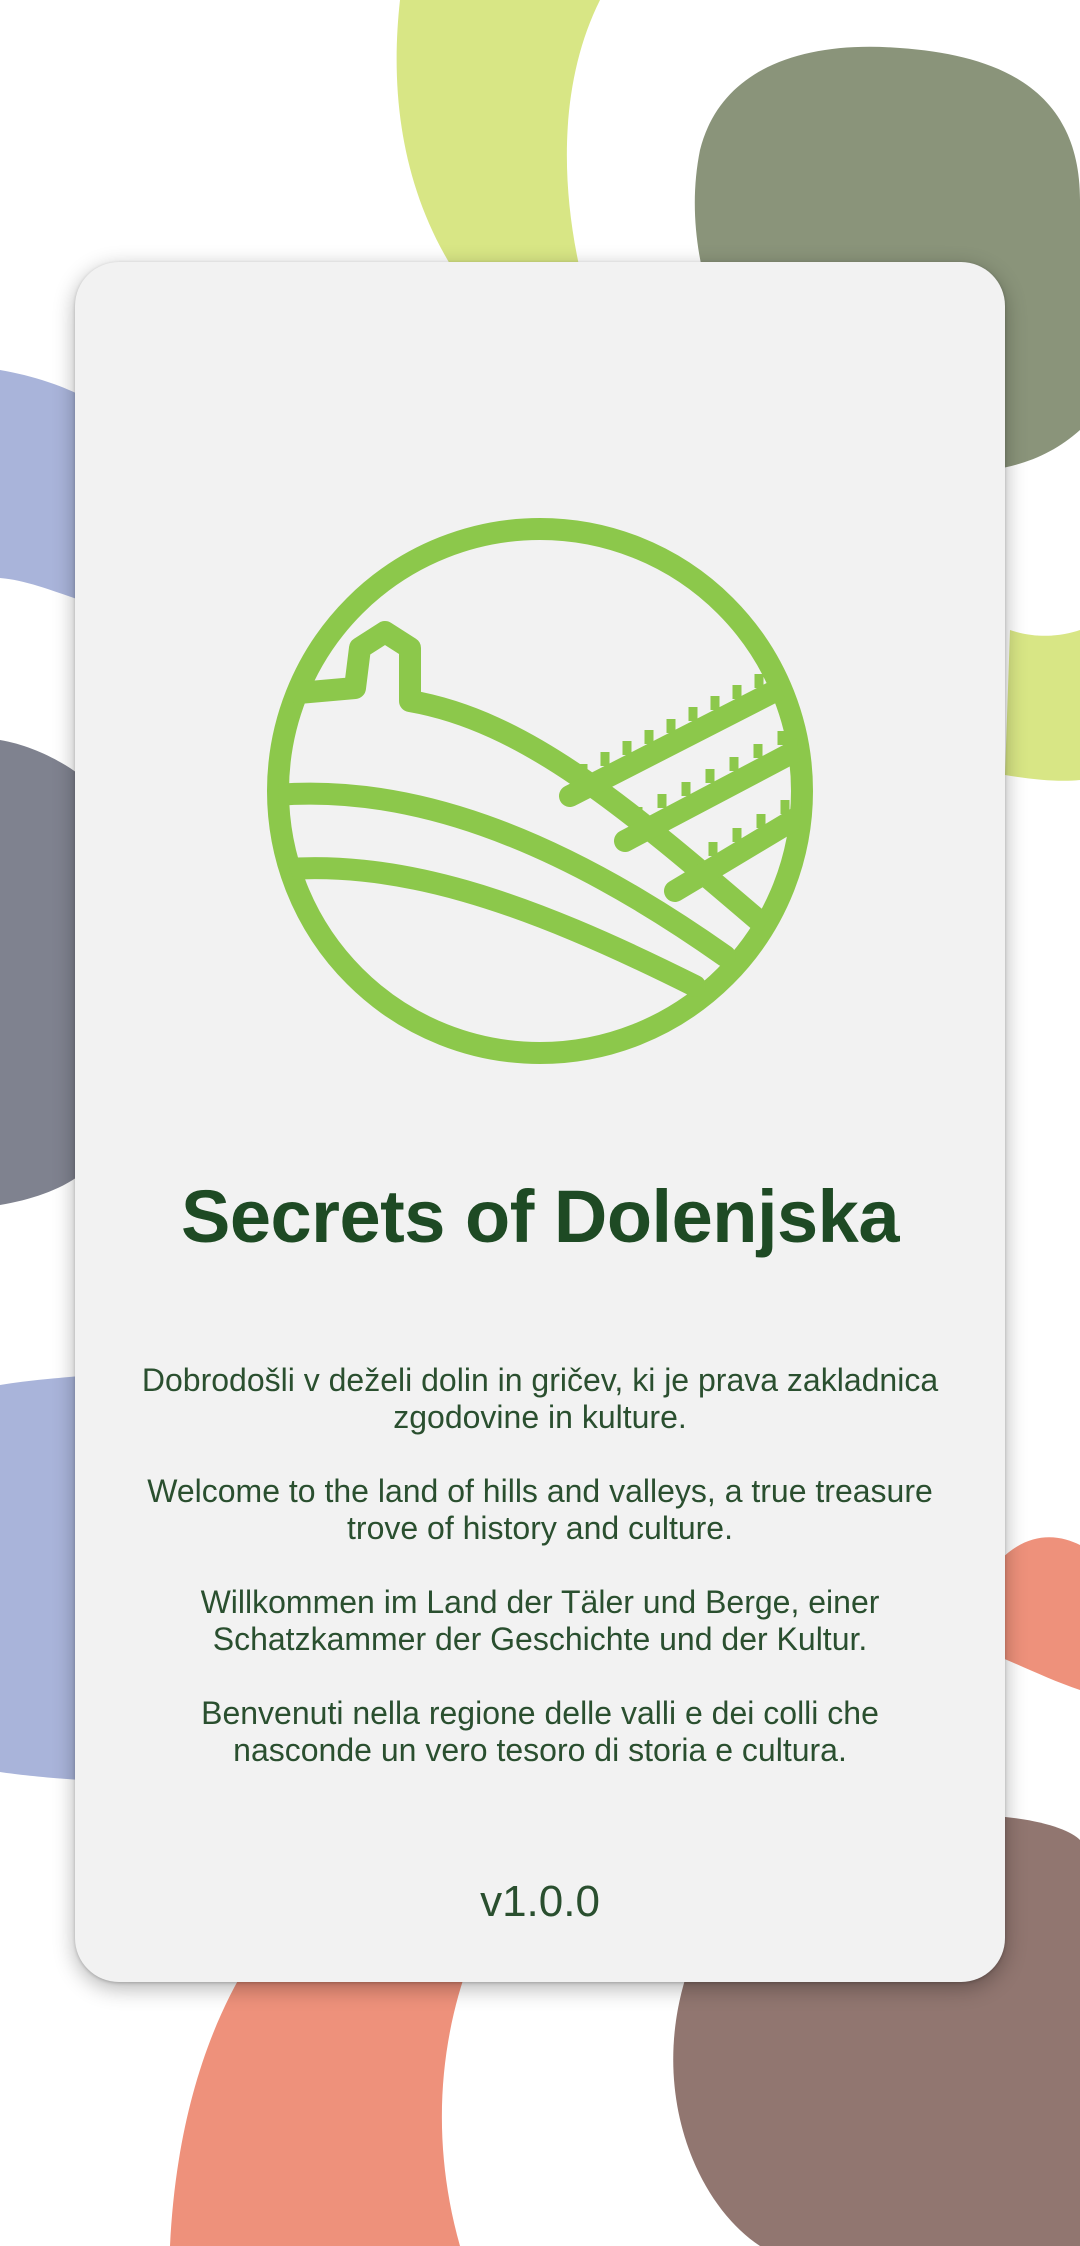 The height and width of the screenshot is (2246, 1080). I want to click on lime-ribbon-shape, so click(498, 140).